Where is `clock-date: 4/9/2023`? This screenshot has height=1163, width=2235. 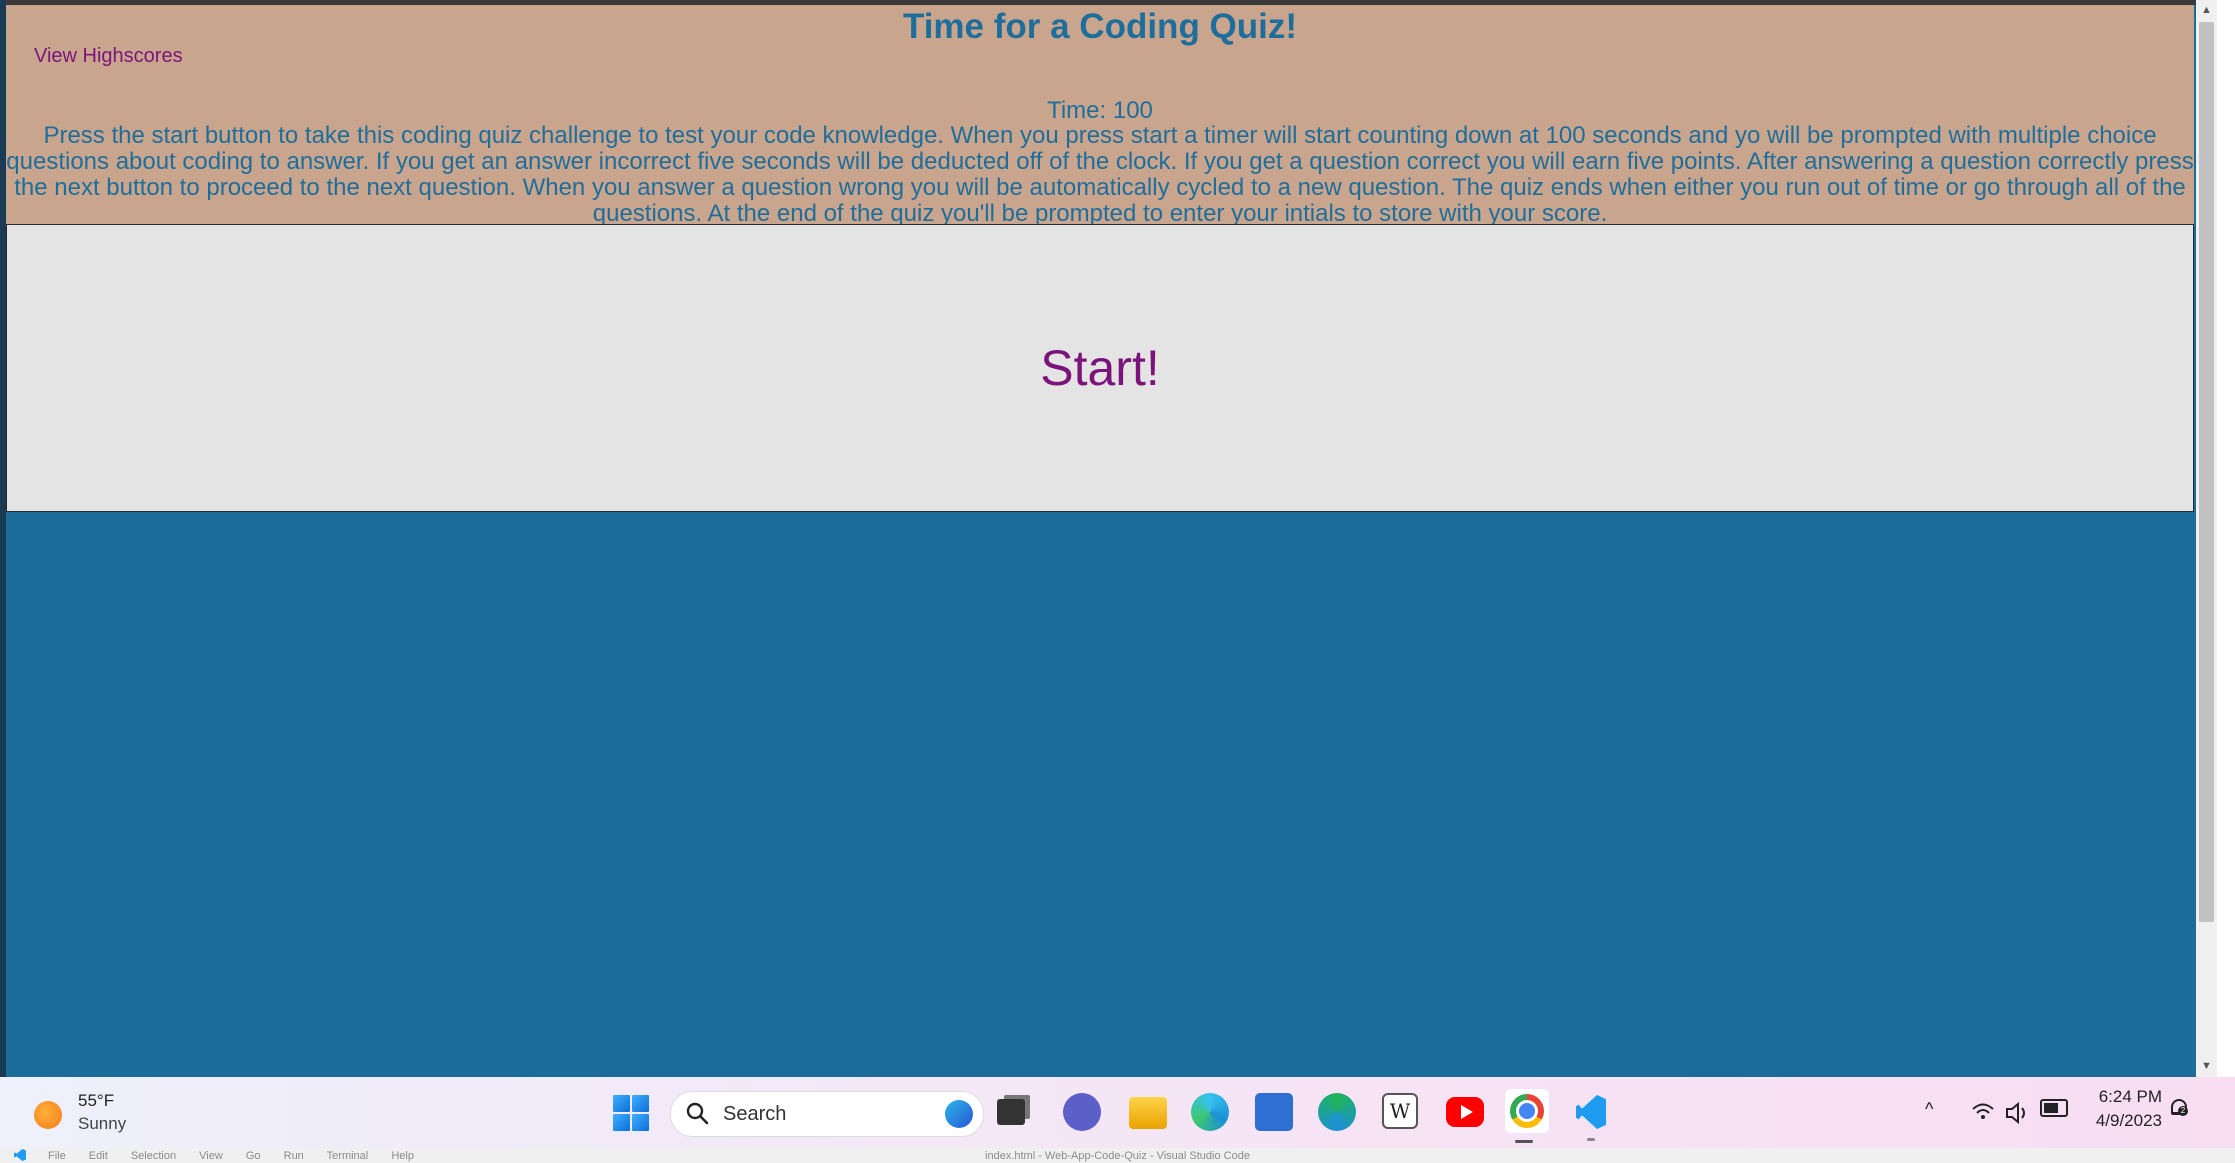 clock-date: 4/9/2023 is located at coordinates (2128, 1120).